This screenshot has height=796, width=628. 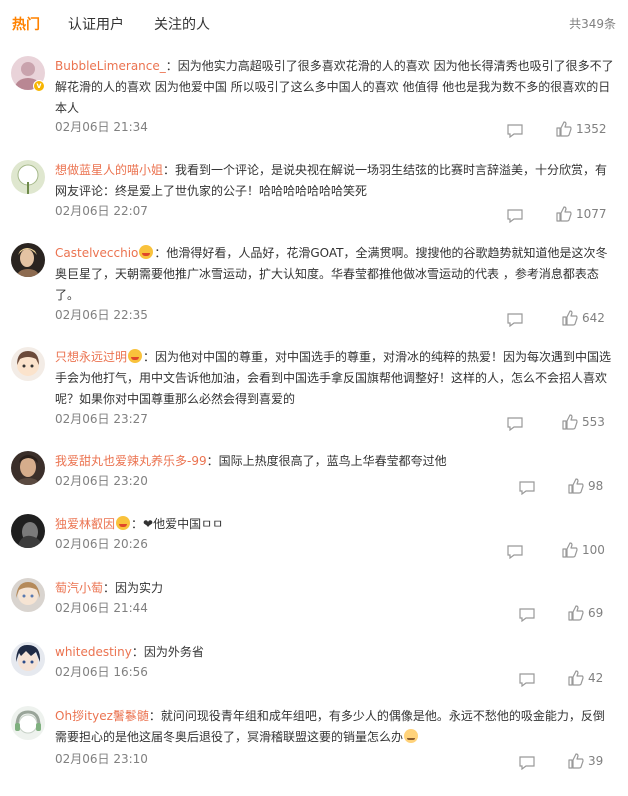 I want to click on comment-body: ：因为实力, so click(x=133, y=588).